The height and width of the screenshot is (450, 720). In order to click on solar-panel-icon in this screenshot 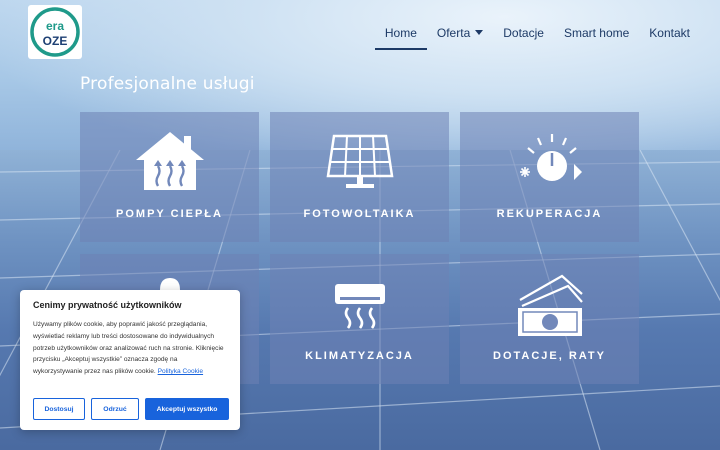, I will do `click(359, 161)`.